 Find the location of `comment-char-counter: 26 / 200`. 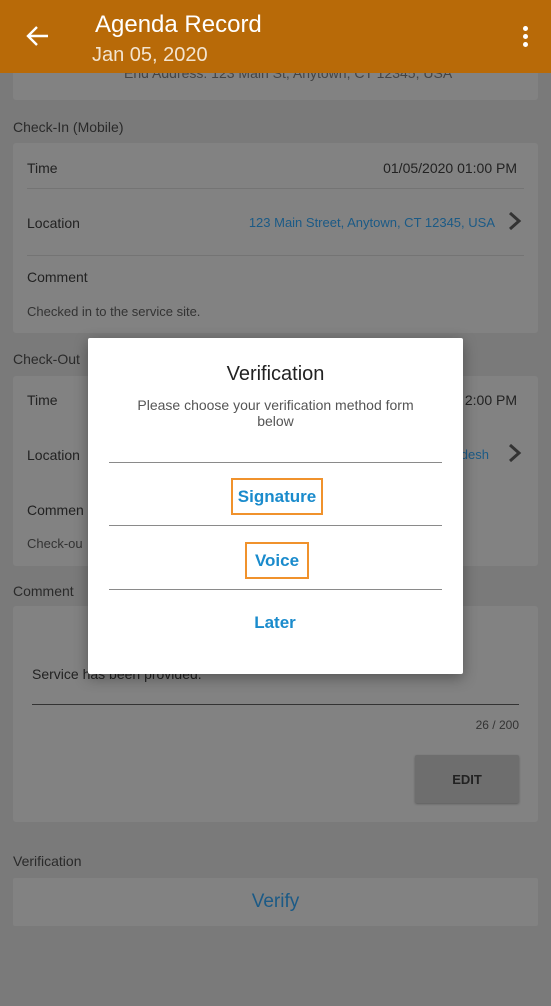

comment-char-counter: 26 / 200 is located at coordinates (497, 725).